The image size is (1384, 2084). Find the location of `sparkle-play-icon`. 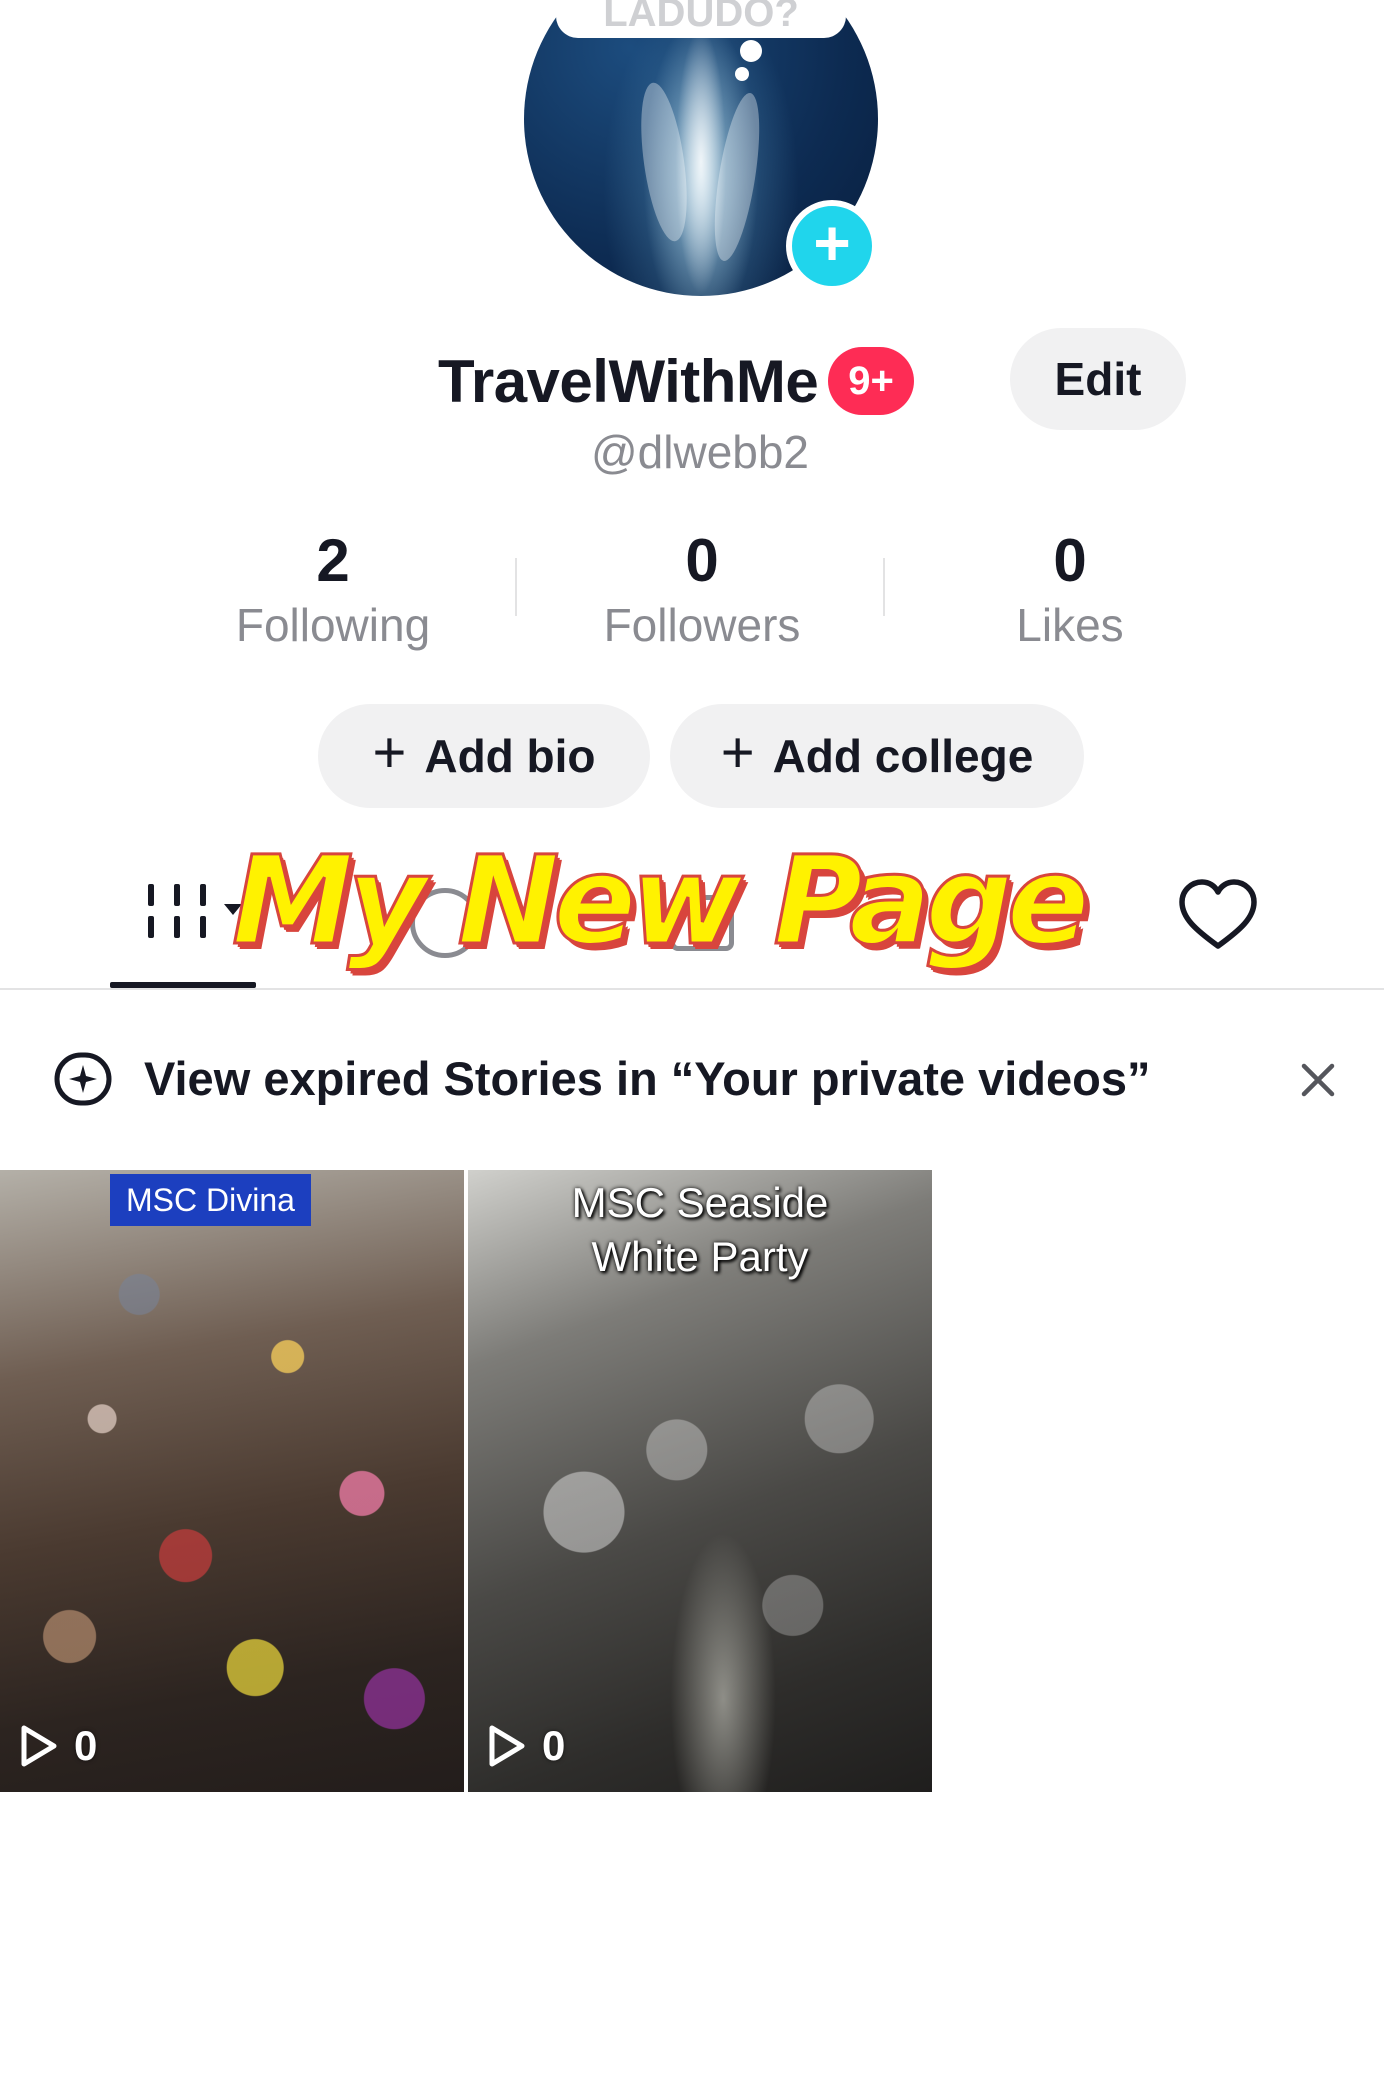

sparkle-play-icon is located at coordinates (83, 1079).